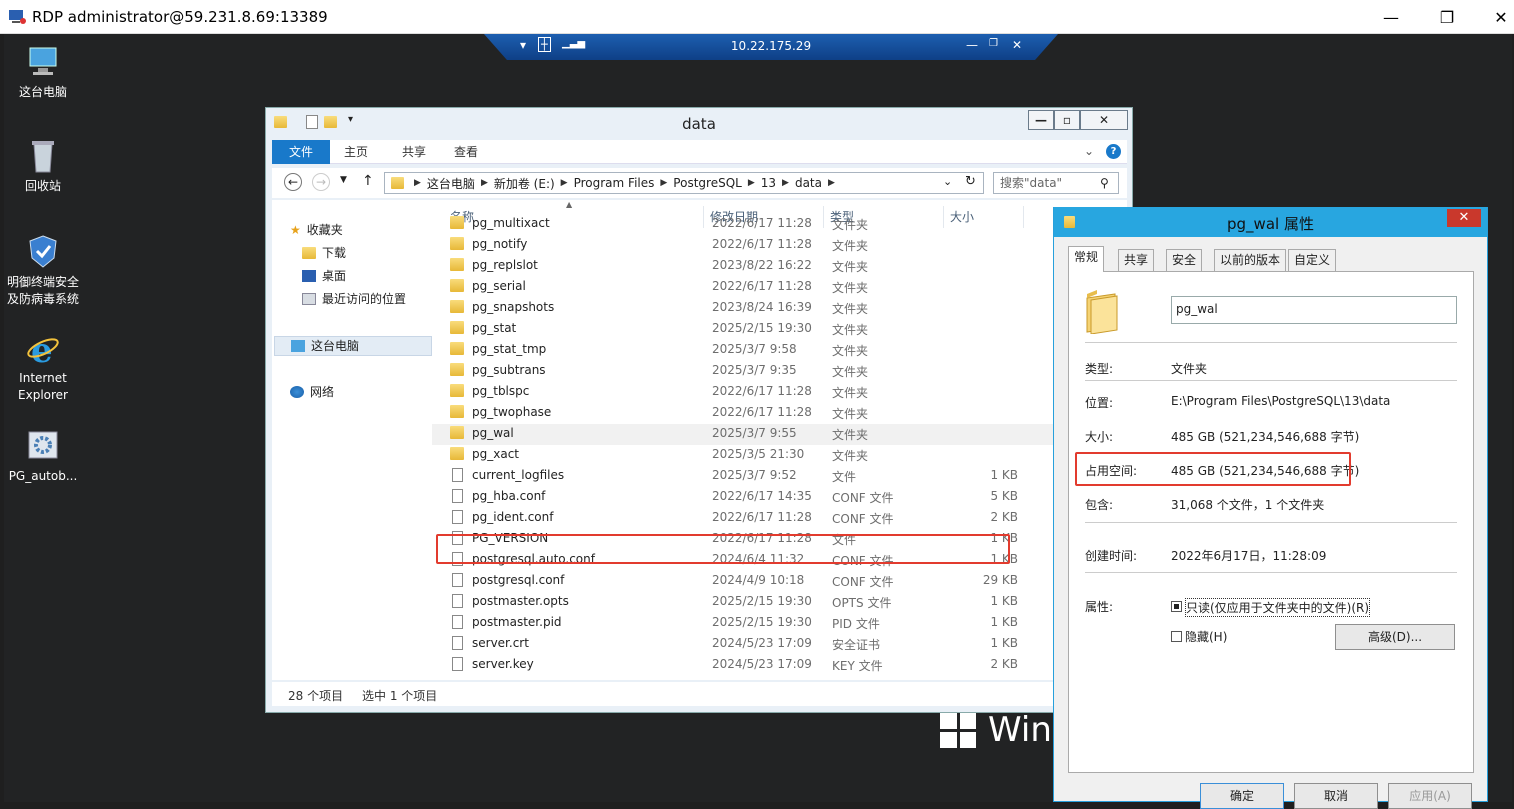 Image resolution: width=1514 pixels, height=809 pixels. Describe the element at coordinates (777, 308) in the screenshot. I see `table-row: pg_snapshots 2023/8/24 16:39 文件夹` at that location.